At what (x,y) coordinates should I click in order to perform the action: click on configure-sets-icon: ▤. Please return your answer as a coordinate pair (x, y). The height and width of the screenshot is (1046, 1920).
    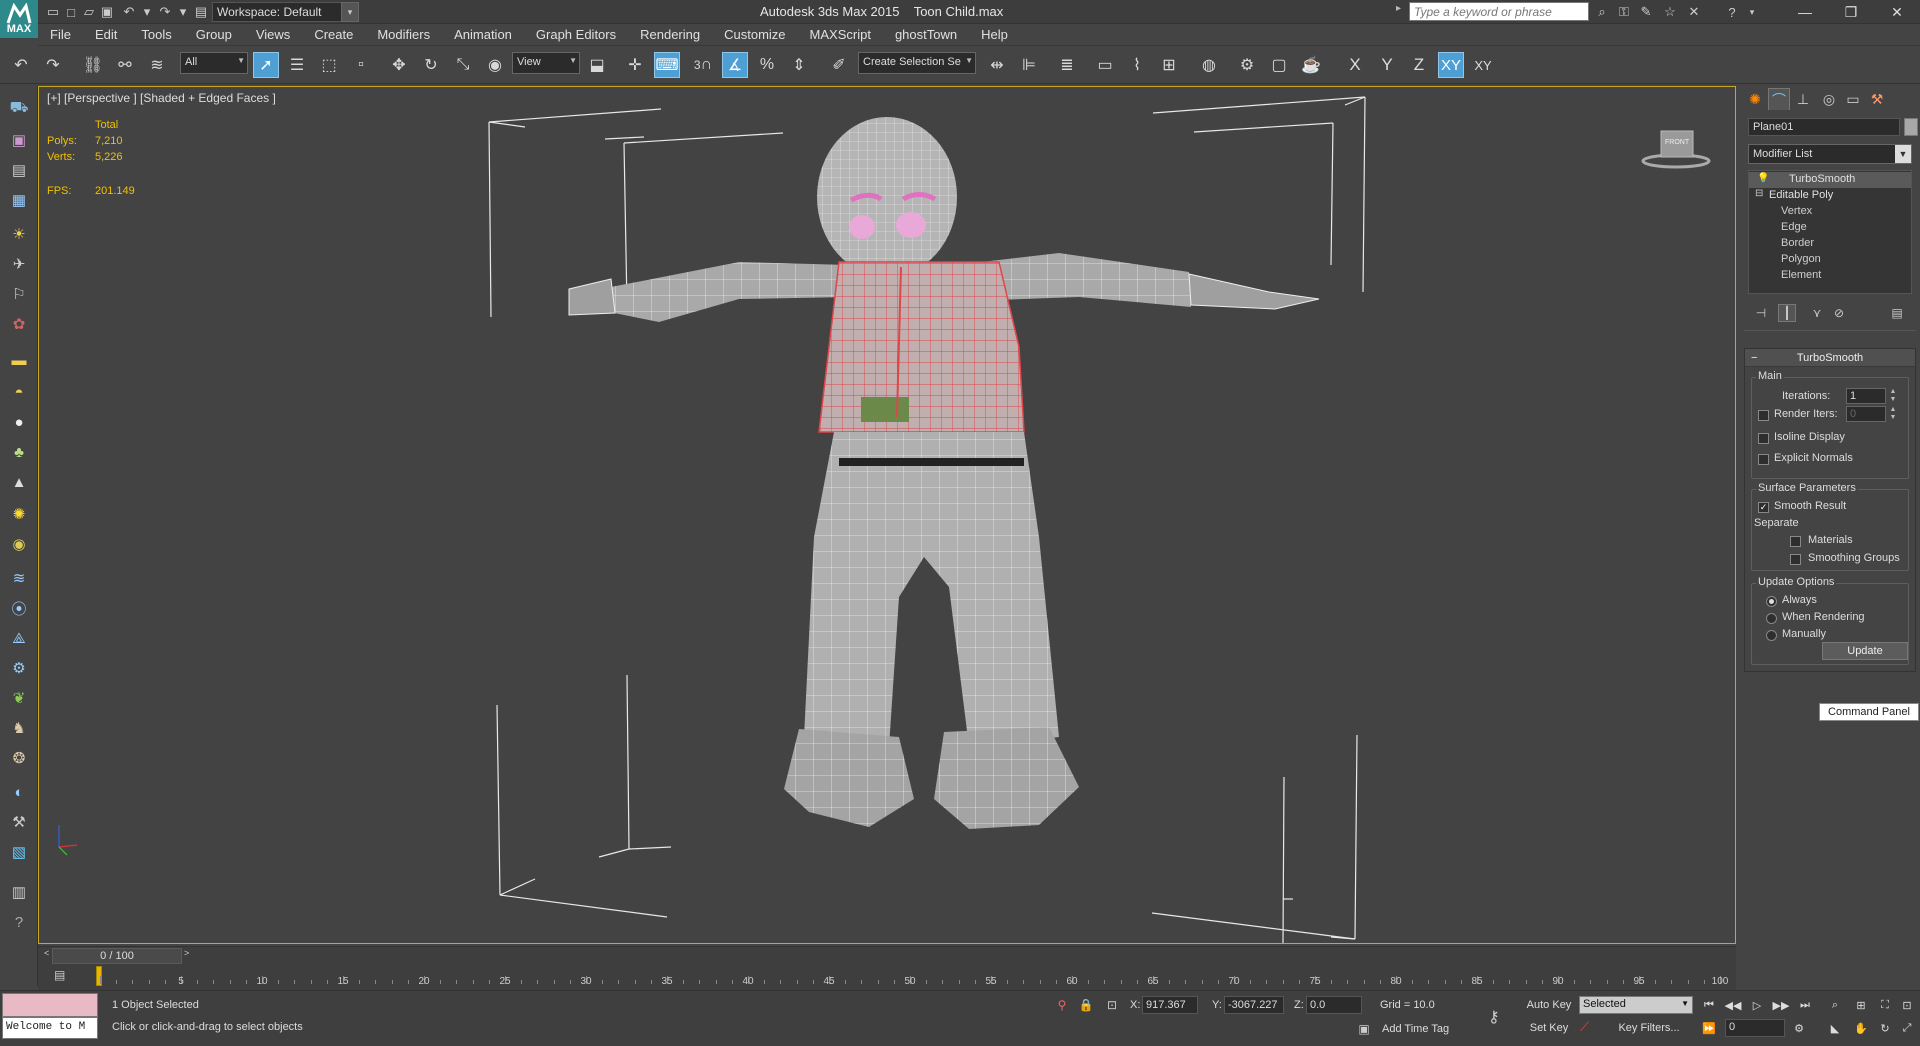
    Looking at the image, I should click on (1897, 313).